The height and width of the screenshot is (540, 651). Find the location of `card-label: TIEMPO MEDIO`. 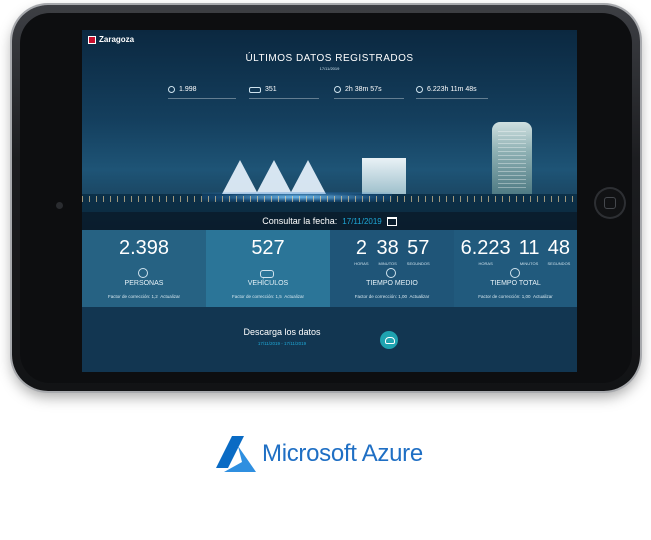

card-label: TIEMPO MEDIO is located at coordinates (392, 283).